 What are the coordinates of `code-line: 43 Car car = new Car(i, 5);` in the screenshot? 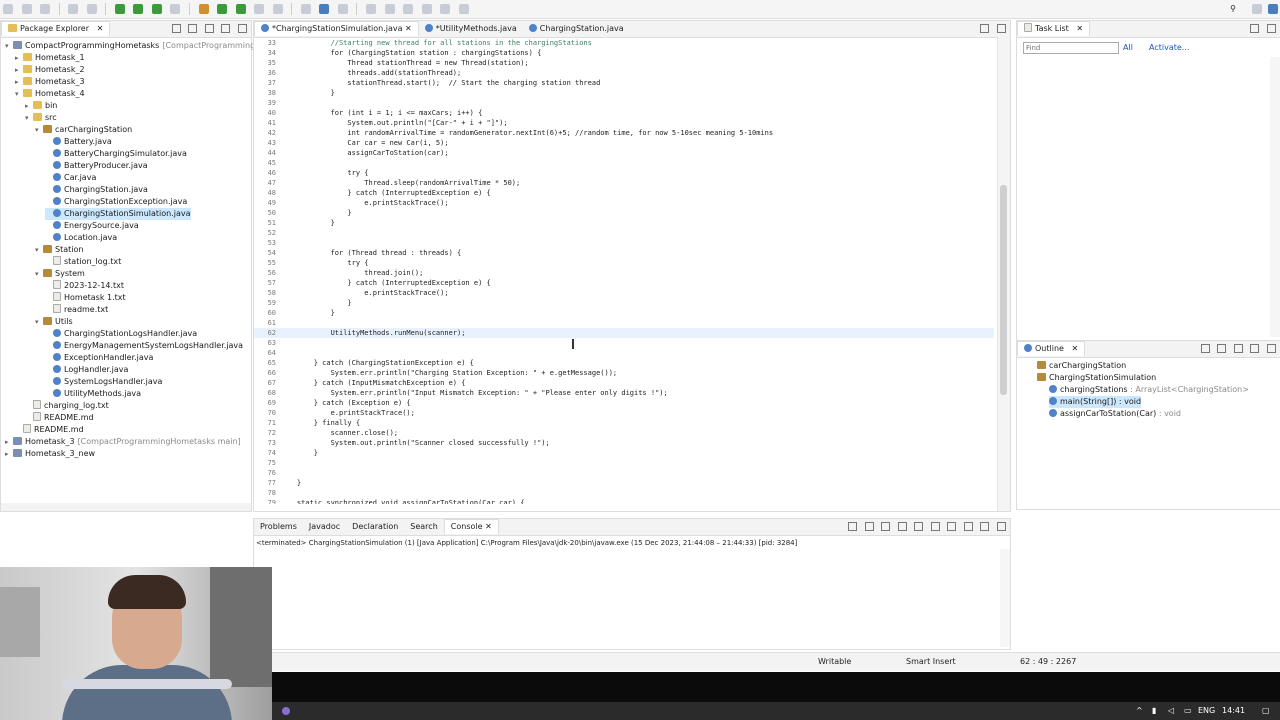 It's located at (624, 143).